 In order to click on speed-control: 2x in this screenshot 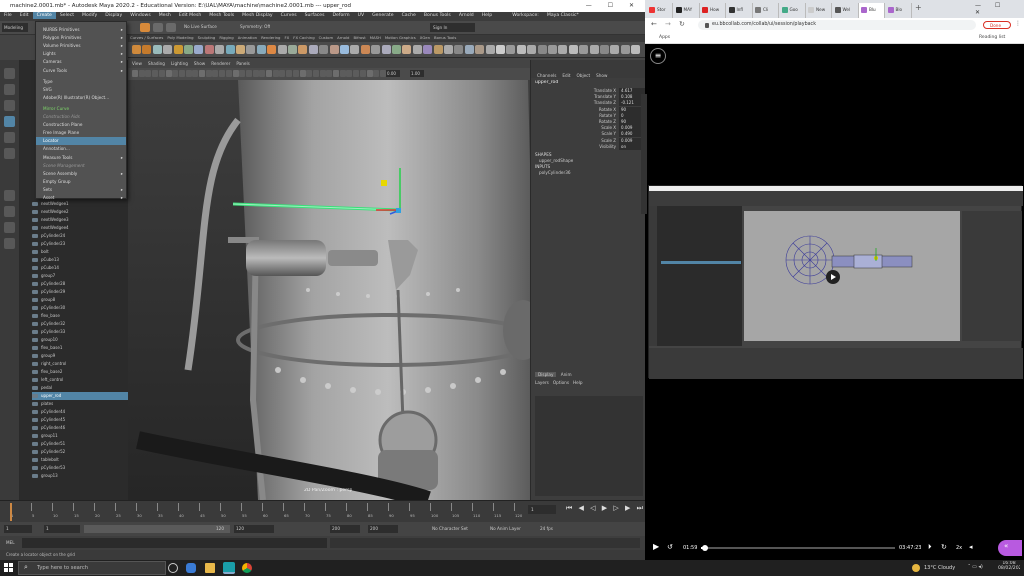, I will do `click(959, 548)`.